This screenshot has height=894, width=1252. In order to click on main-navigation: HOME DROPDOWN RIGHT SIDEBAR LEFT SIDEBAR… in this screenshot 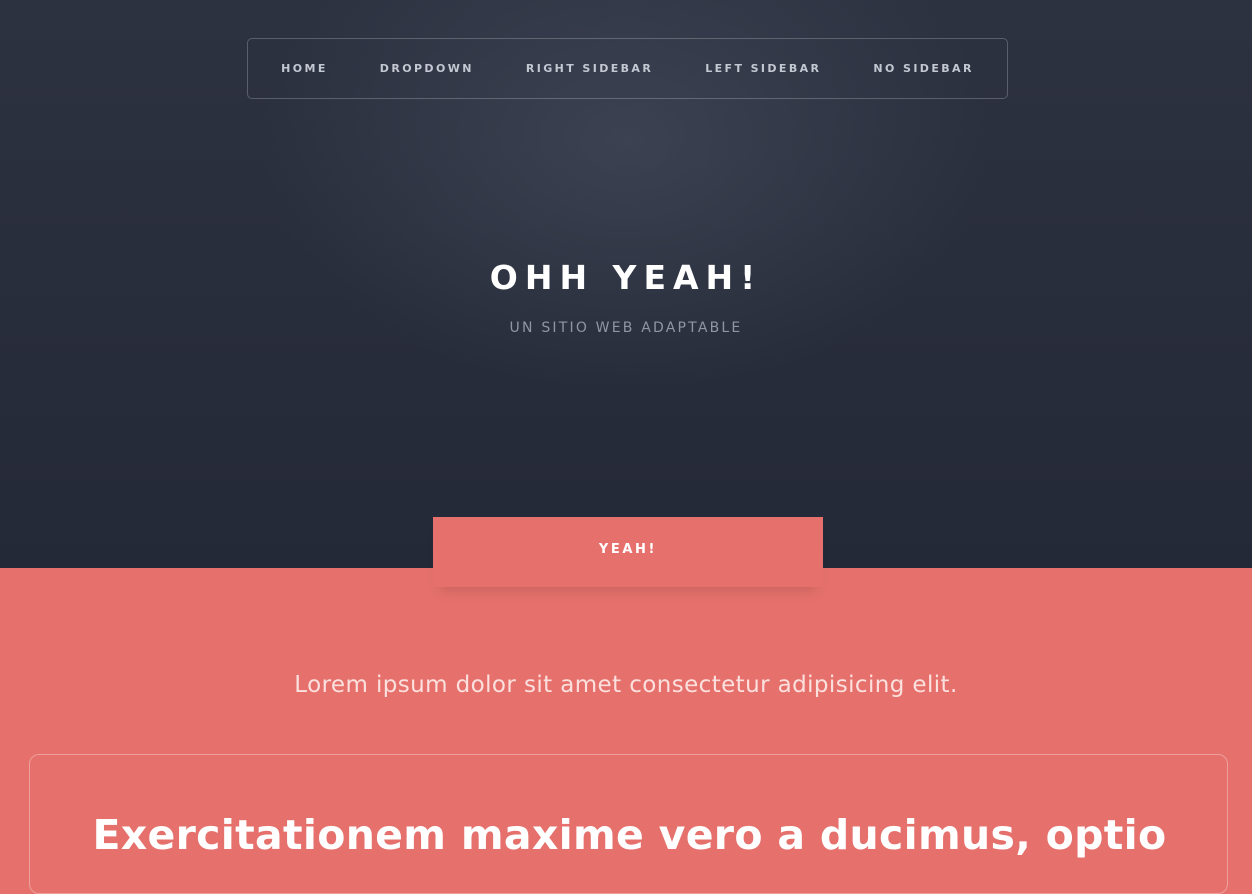, I will do `click(627, 68)`.